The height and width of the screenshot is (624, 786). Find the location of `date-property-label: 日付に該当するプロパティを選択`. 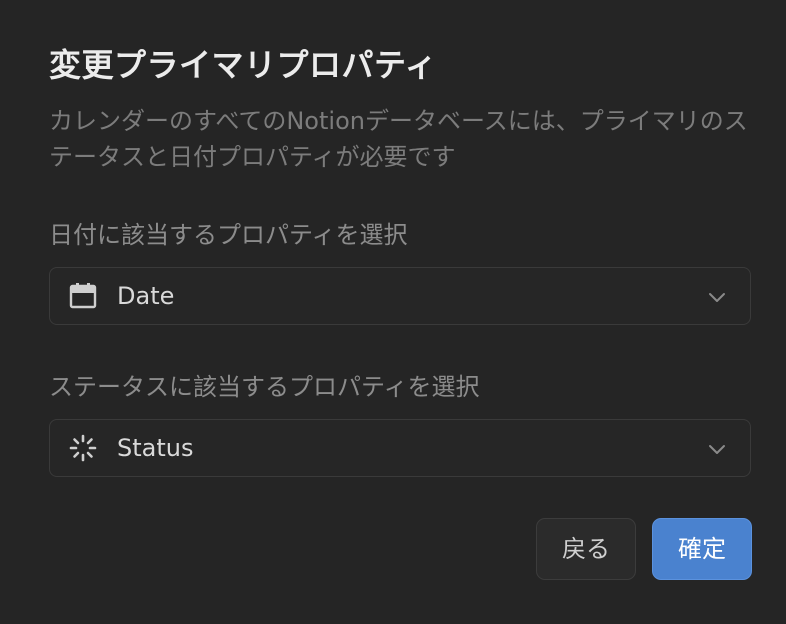

date-property-label: 日付に該当するプロパティを選択 is located at coordinates (228, 235).